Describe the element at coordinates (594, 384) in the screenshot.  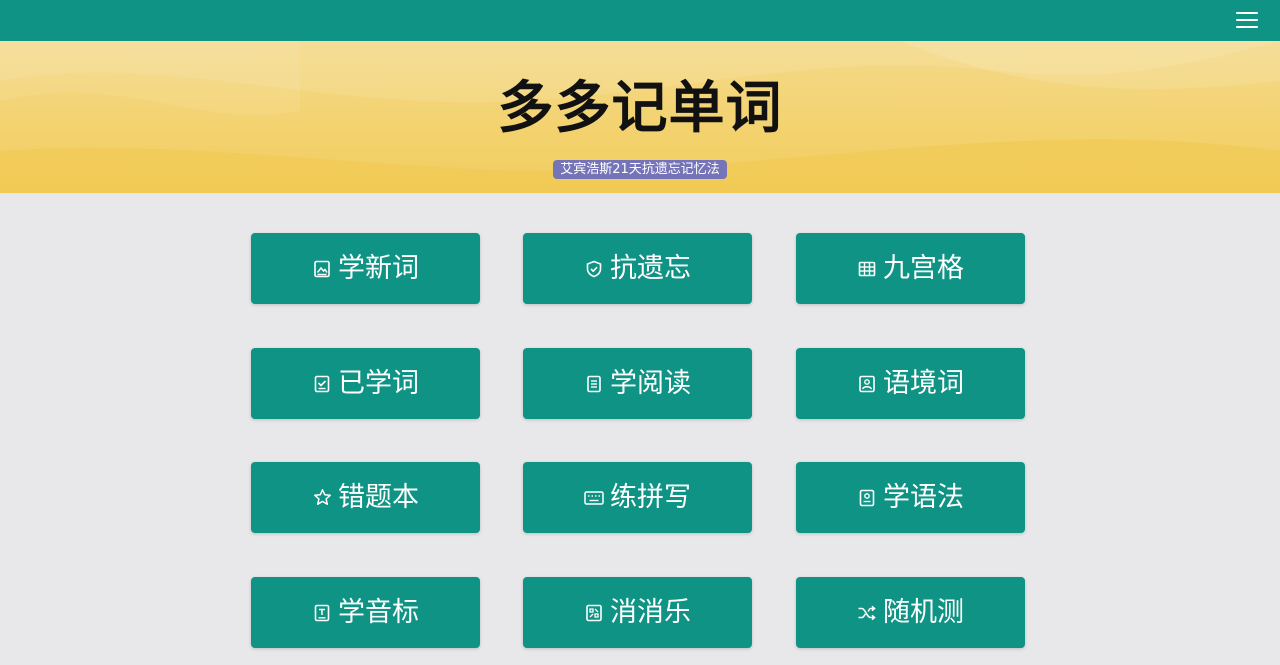
I see `document-icon` at that location.